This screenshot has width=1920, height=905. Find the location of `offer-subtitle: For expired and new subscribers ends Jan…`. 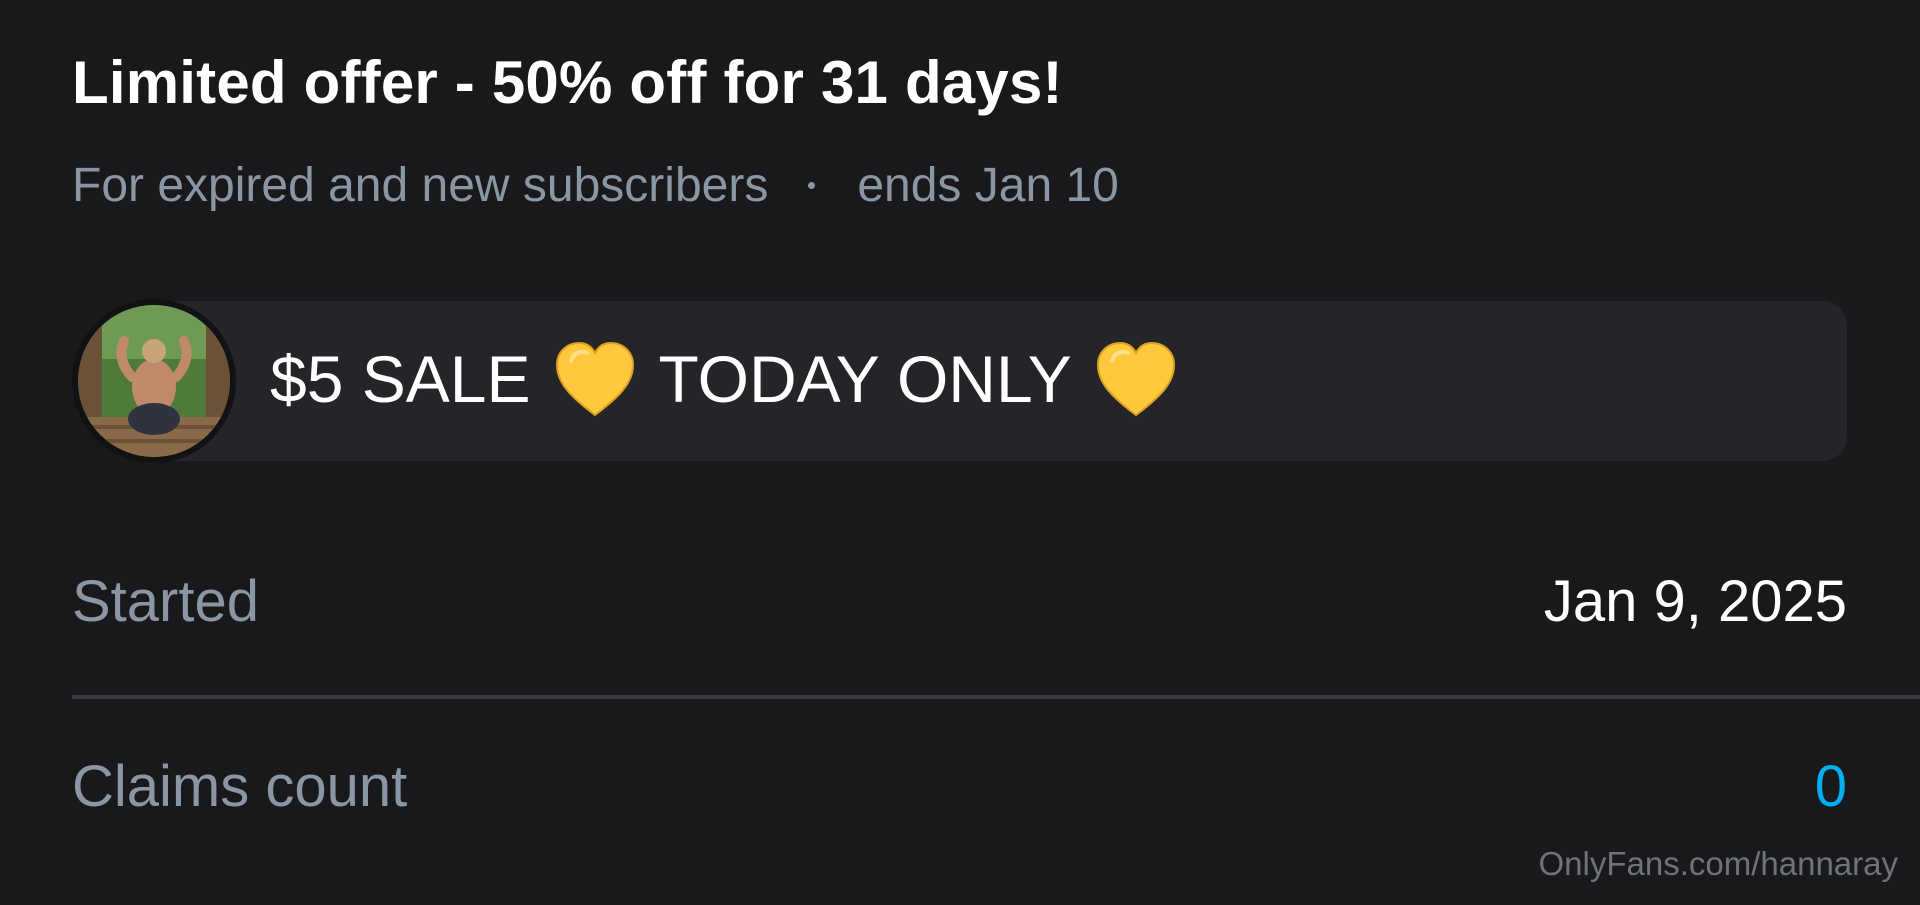

offer-subtitle: For expired and new subscribers ends Jan… is located at coordinates (595, 185).